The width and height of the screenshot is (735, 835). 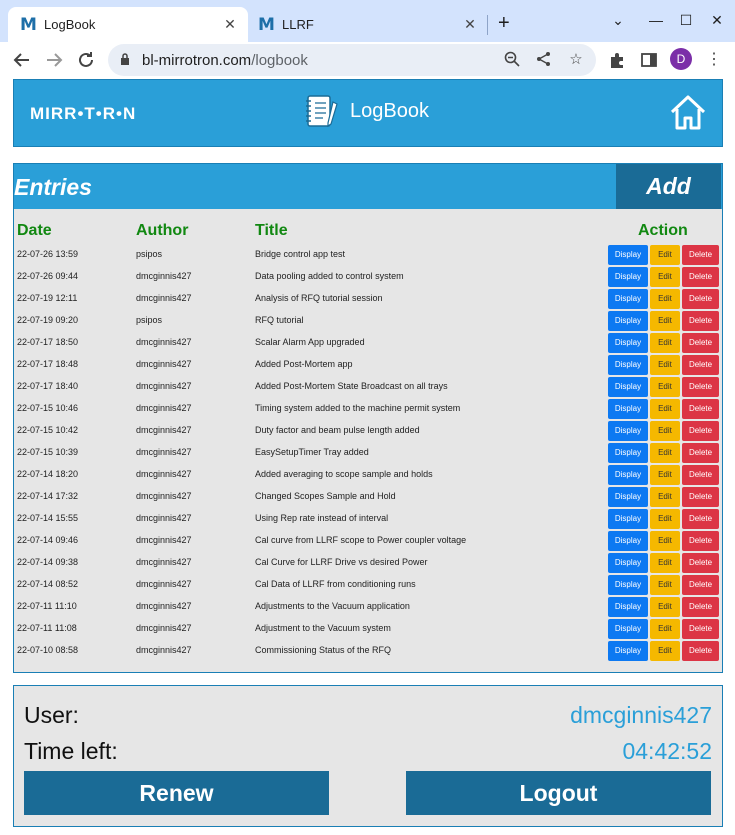 What do you see at coordinates (512, 60) in the screenshot?
I see `zoom-out-icon` at bounding box center [512, 60].